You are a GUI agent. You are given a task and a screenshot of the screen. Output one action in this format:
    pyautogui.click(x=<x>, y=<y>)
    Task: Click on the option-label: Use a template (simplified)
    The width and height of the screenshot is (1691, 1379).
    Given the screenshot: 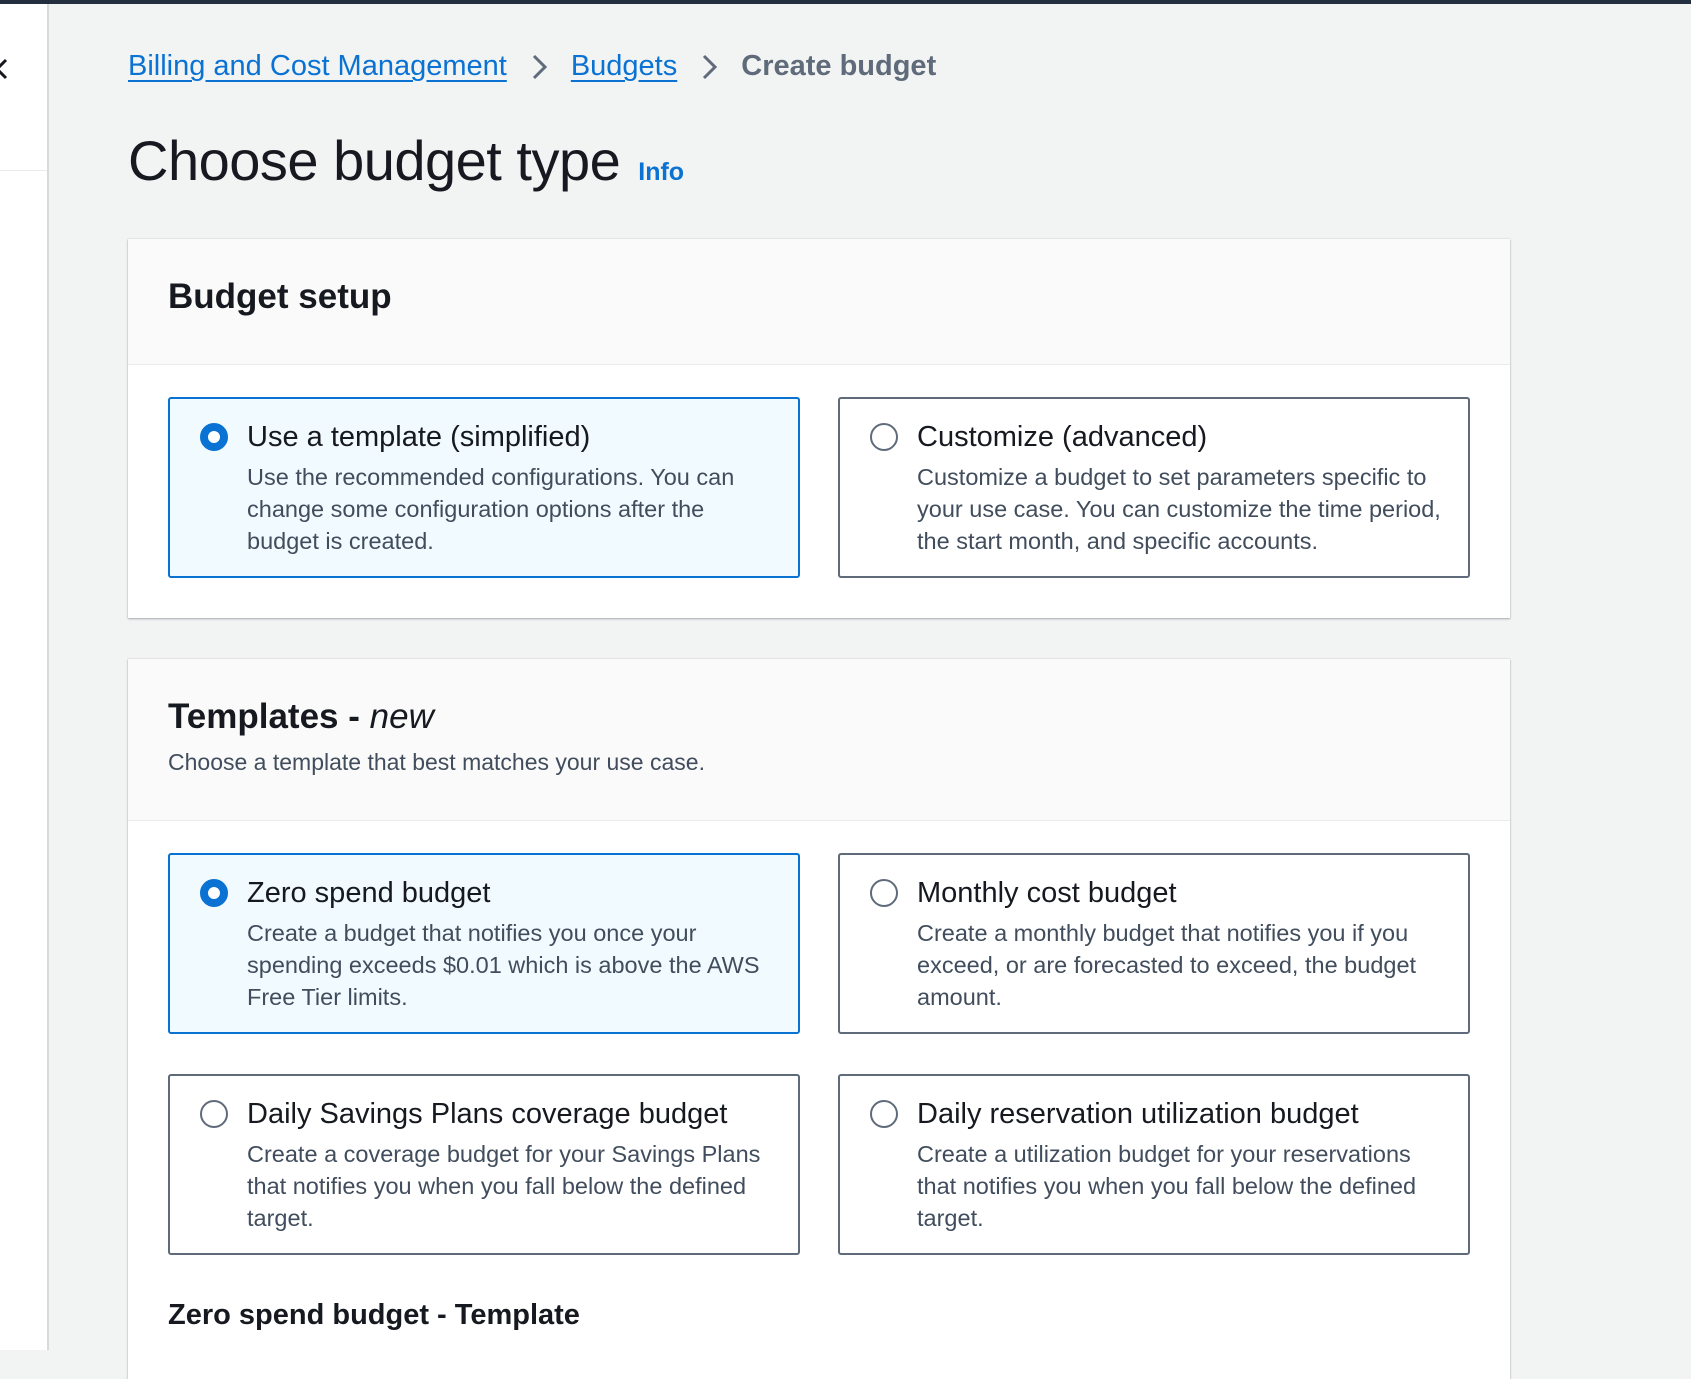 What is the action you would take?
    pyautogui.click(x=419, y=437)
    